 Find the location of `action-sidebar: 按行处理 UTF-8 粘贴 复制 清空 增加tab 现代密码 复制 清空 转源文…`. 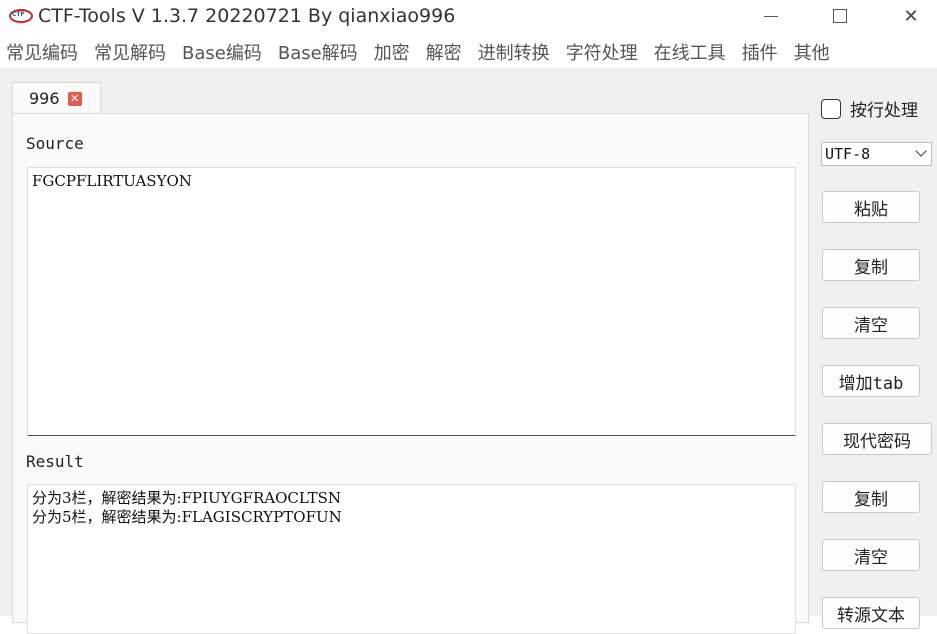

action-sidebar: 按行处理 UTF-8 粘贴 复制 清空 增加tab 现代密码 复制 清空 转源文… is located at coordinates (873, 348).